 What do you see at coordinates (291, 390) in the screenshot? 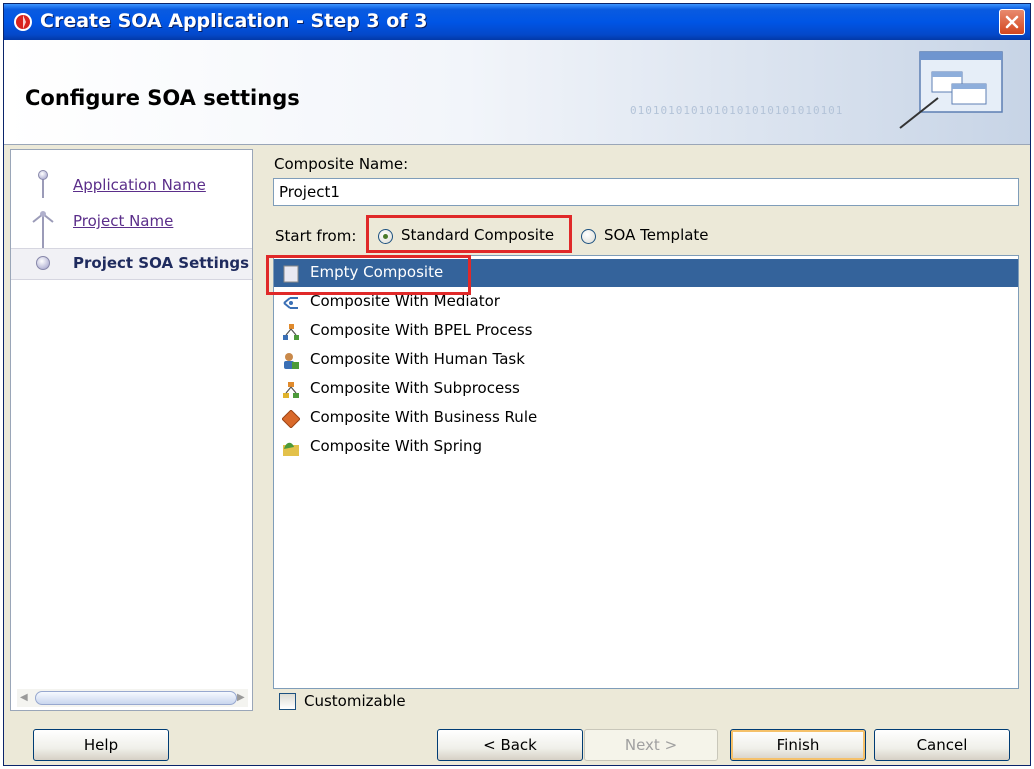
I see `subprocess-icon` at bounding box center [291, 390].